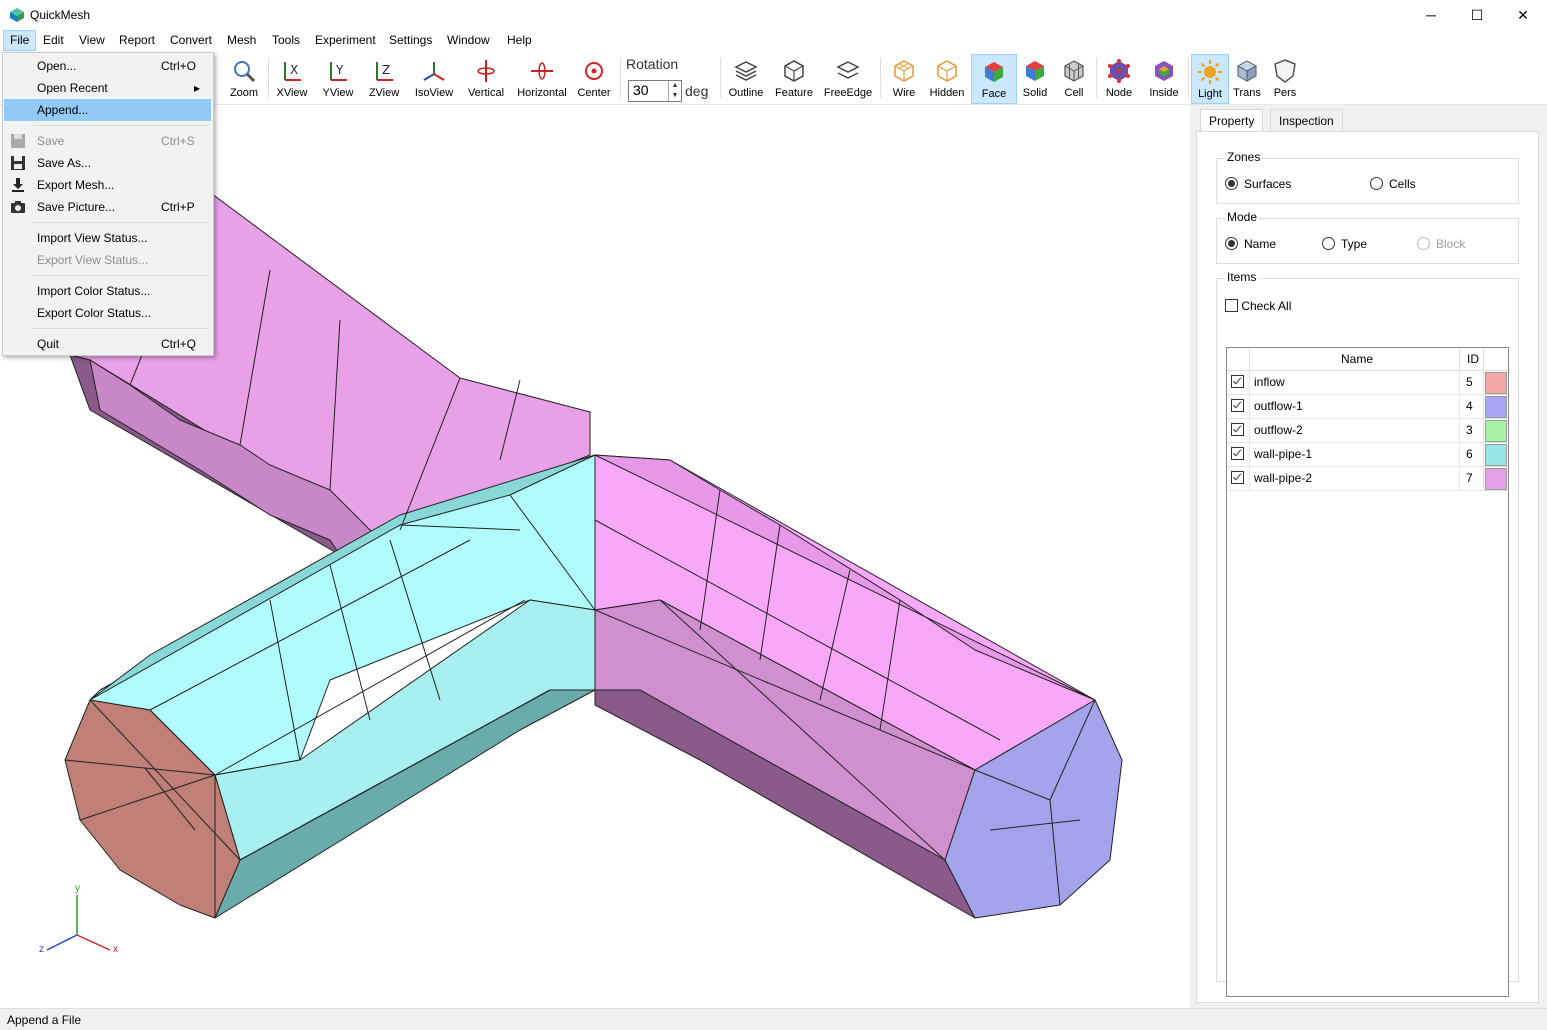  Describe the element at coordinates (1074, 71) in the screenshot. I see `cell-grid-icon` at that location.